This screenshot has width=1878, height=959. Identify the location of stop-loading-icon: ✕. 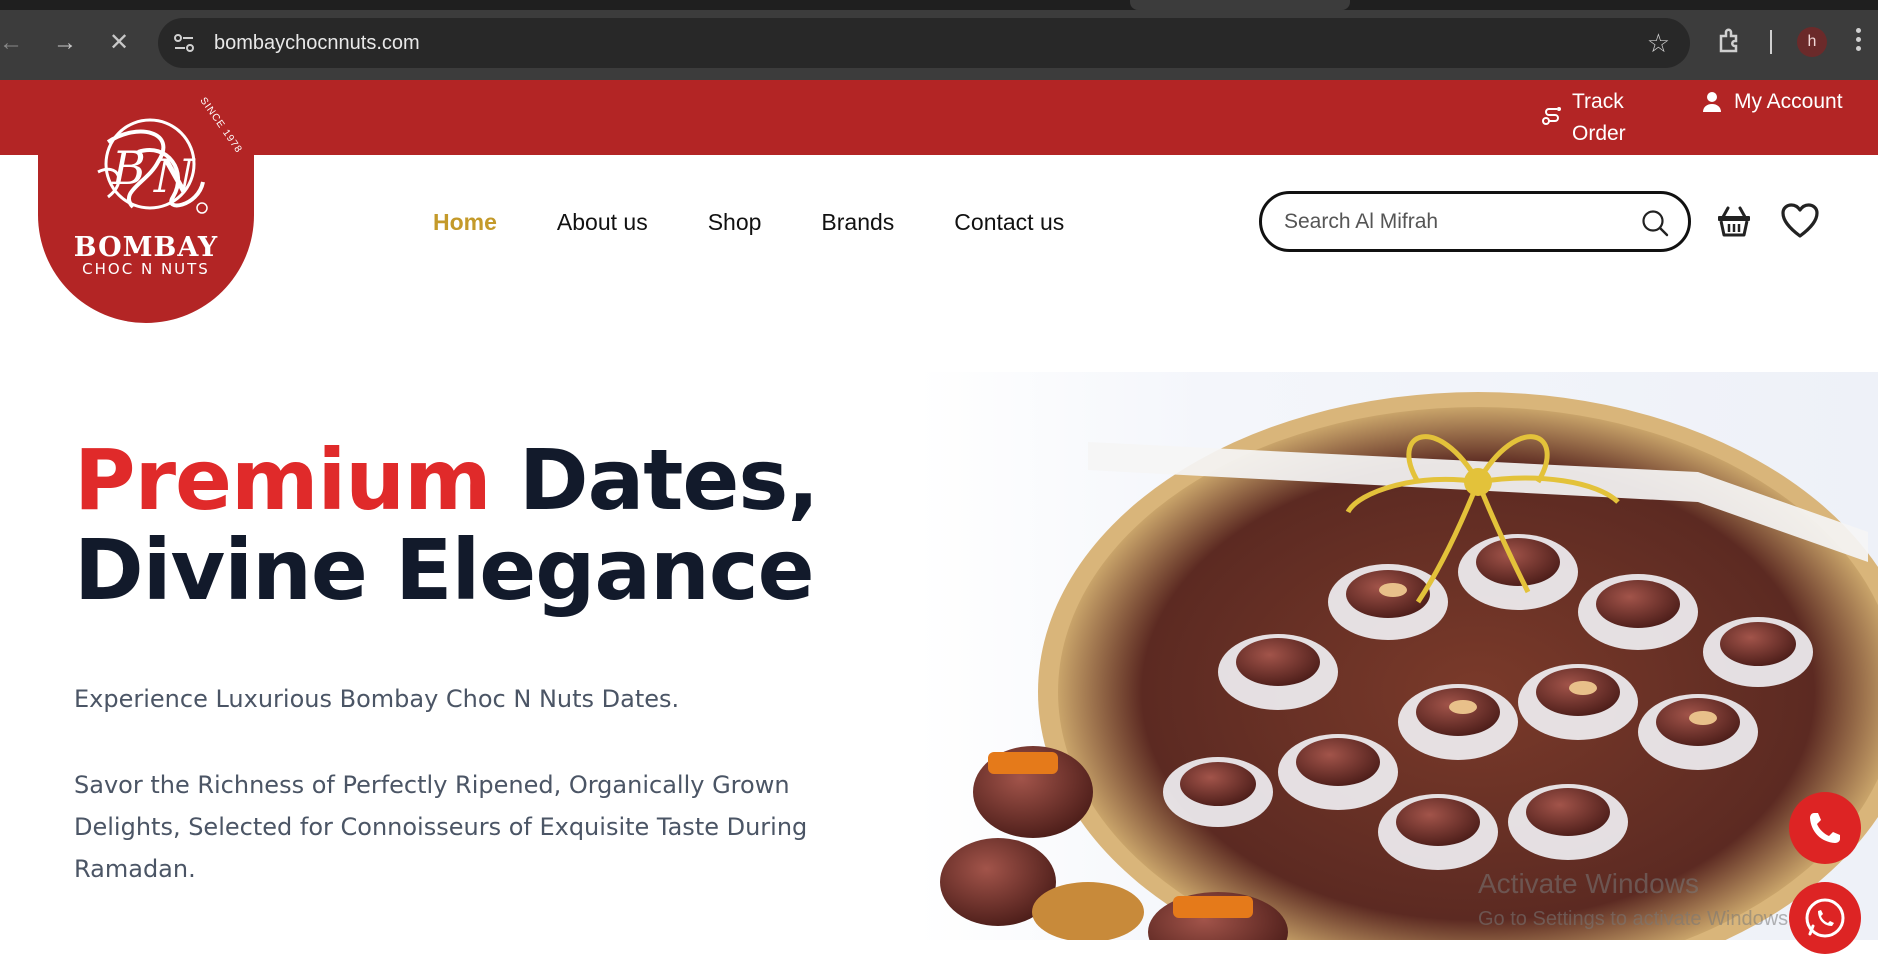
(119, 43).